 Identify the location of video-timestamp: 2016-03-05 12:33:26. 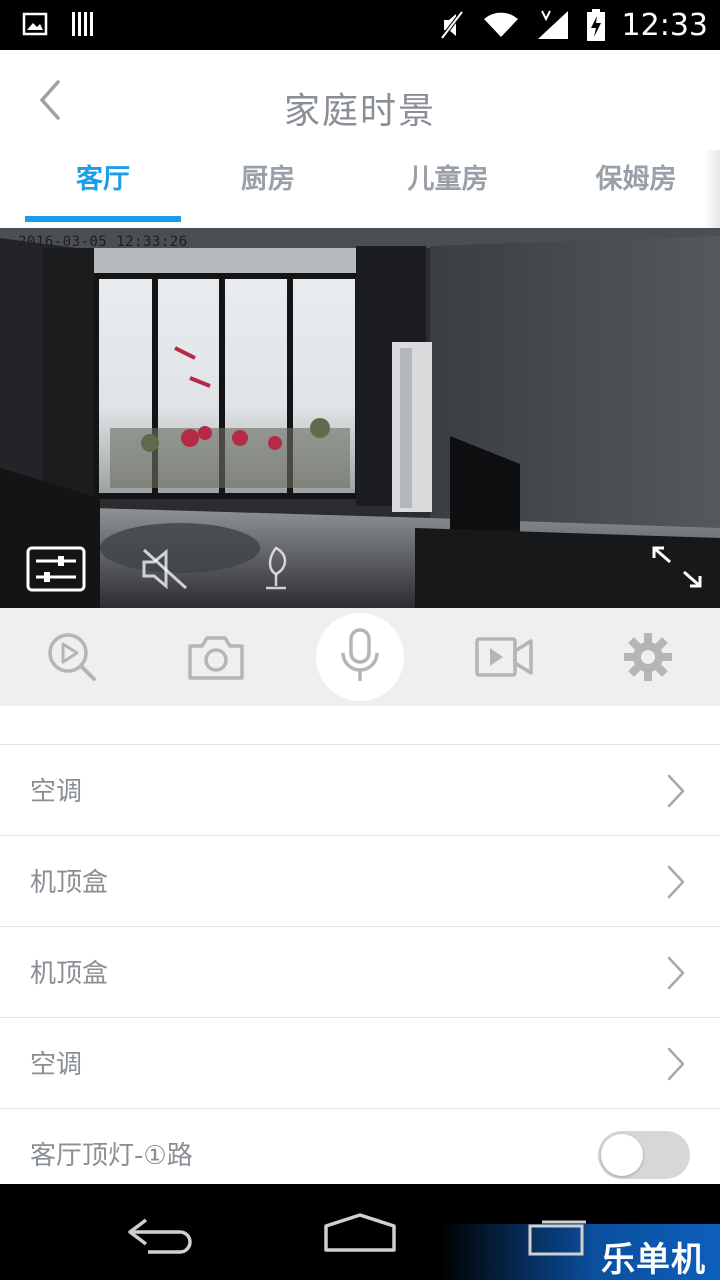
(103, 242).